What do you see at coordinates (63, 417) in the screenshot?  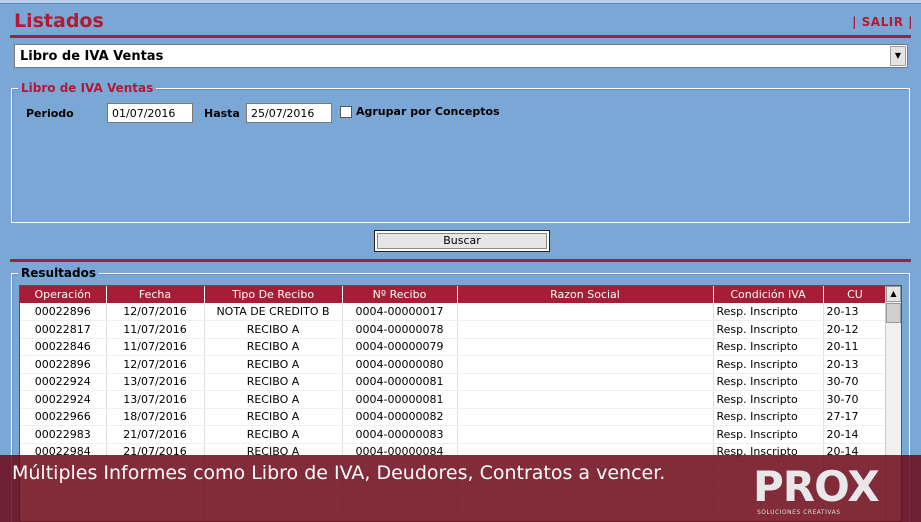 I see `table-cell: 00022966` at bounding box center [63, 417].